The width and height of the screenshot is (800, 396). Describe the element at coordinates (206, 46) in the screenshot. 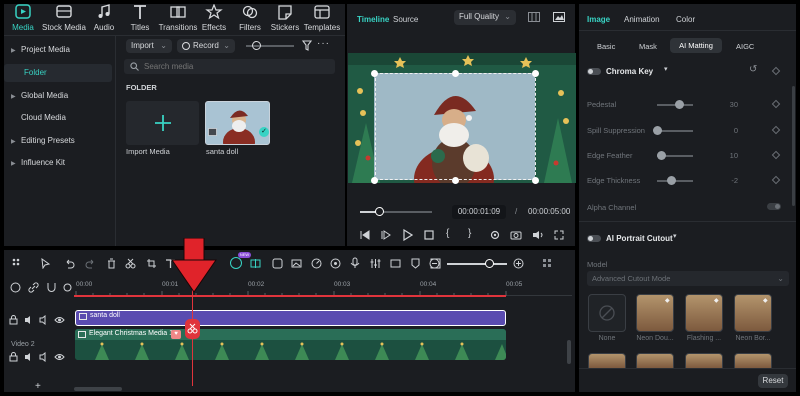

I see `record-button: Record ⌄` at that location.